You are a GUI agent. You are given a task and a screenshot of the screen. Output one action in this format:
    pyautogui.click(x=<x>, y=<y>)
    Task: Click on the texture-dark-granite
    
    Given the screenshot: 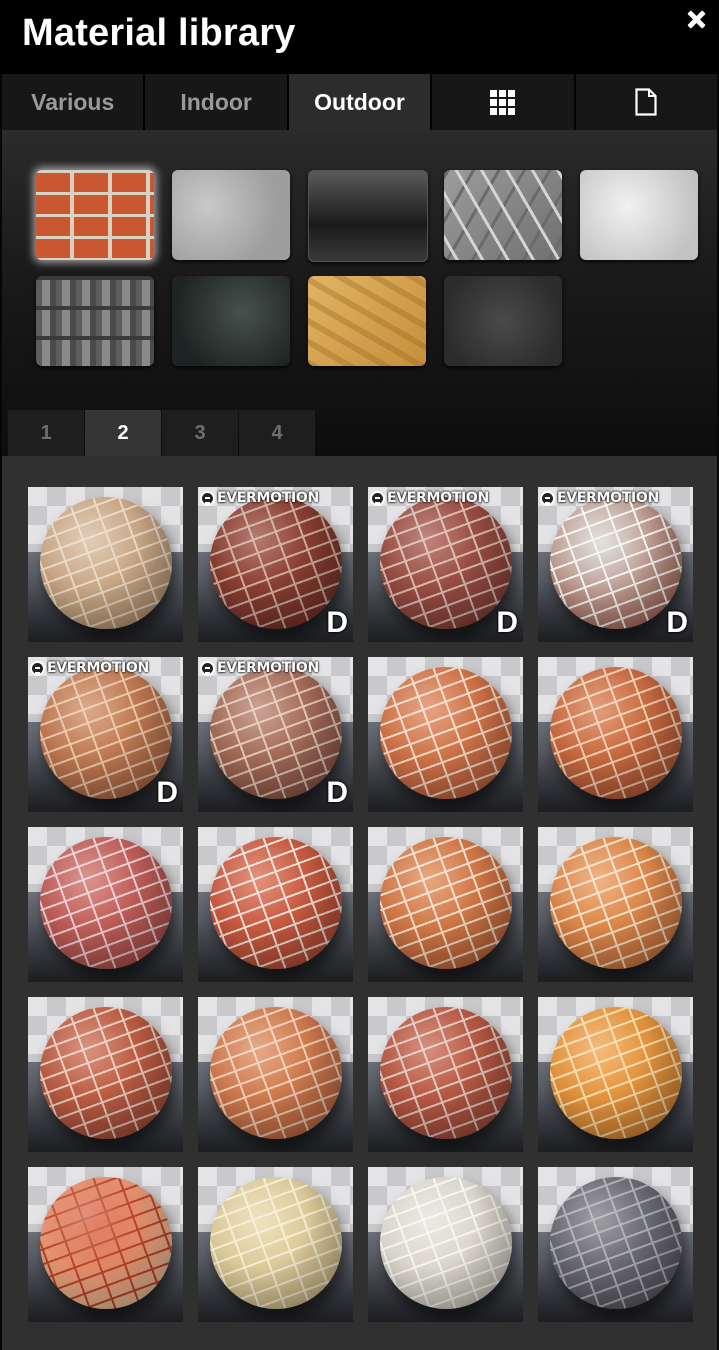 What is the action you would take?
    pyautogui.click(x=231, y=321)
    